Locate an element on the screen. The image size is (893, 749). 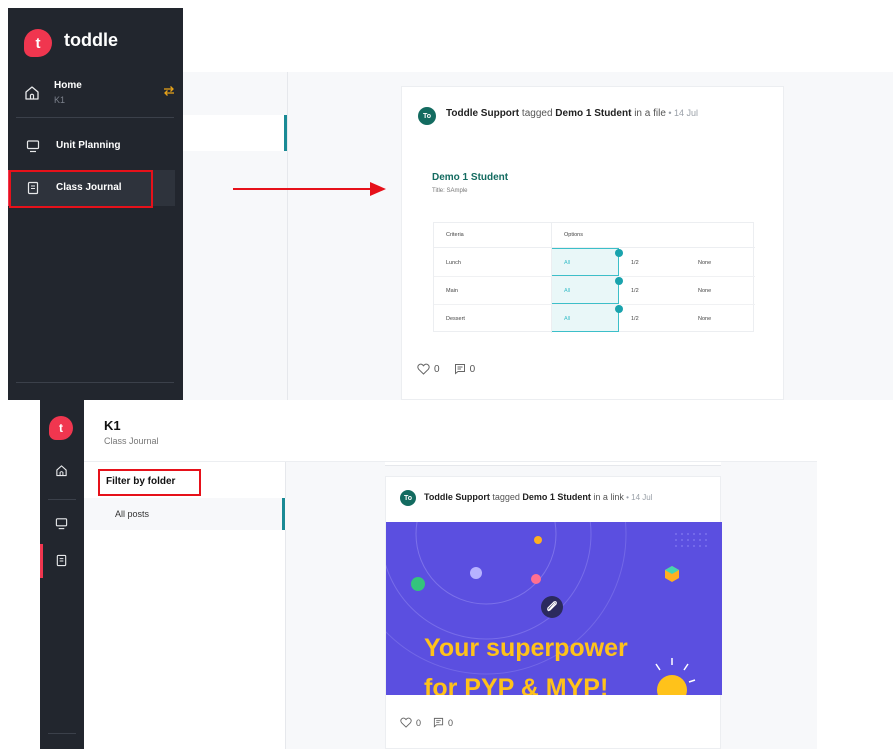
filter-item-label: All posts is located at coordinates (132, 514).